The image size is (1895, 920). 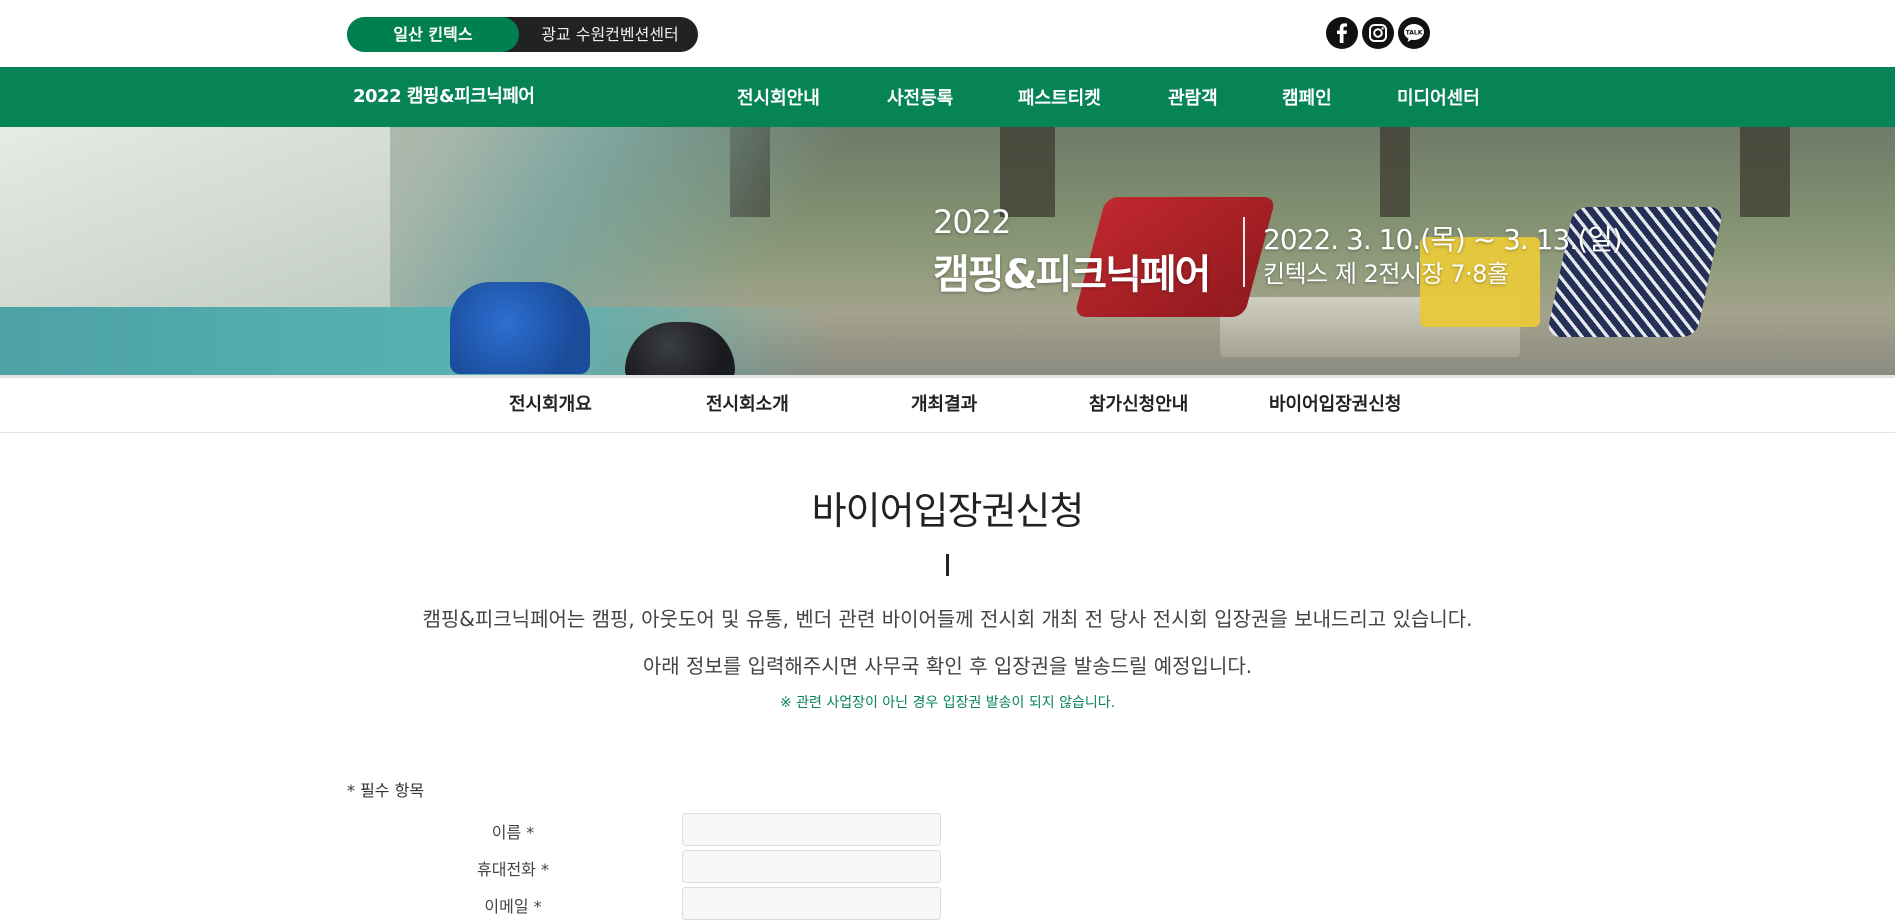 What do you see at coordinates (610, 34) in the screenshot?
I see `venue-suwon-button: 광교 수원컨벤션센터` at bounding box center [610, 34].